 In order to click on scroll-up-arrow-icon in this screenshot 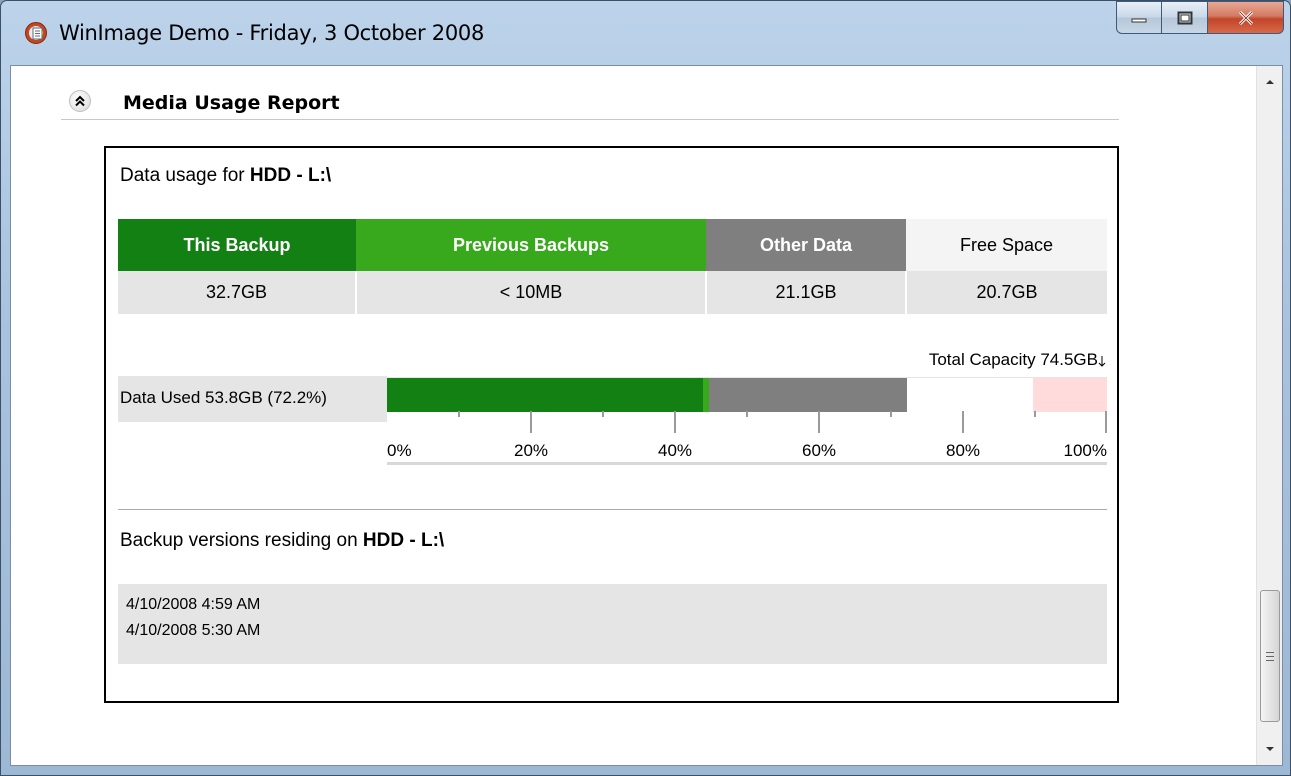, I will do `click(1269, 82)`.